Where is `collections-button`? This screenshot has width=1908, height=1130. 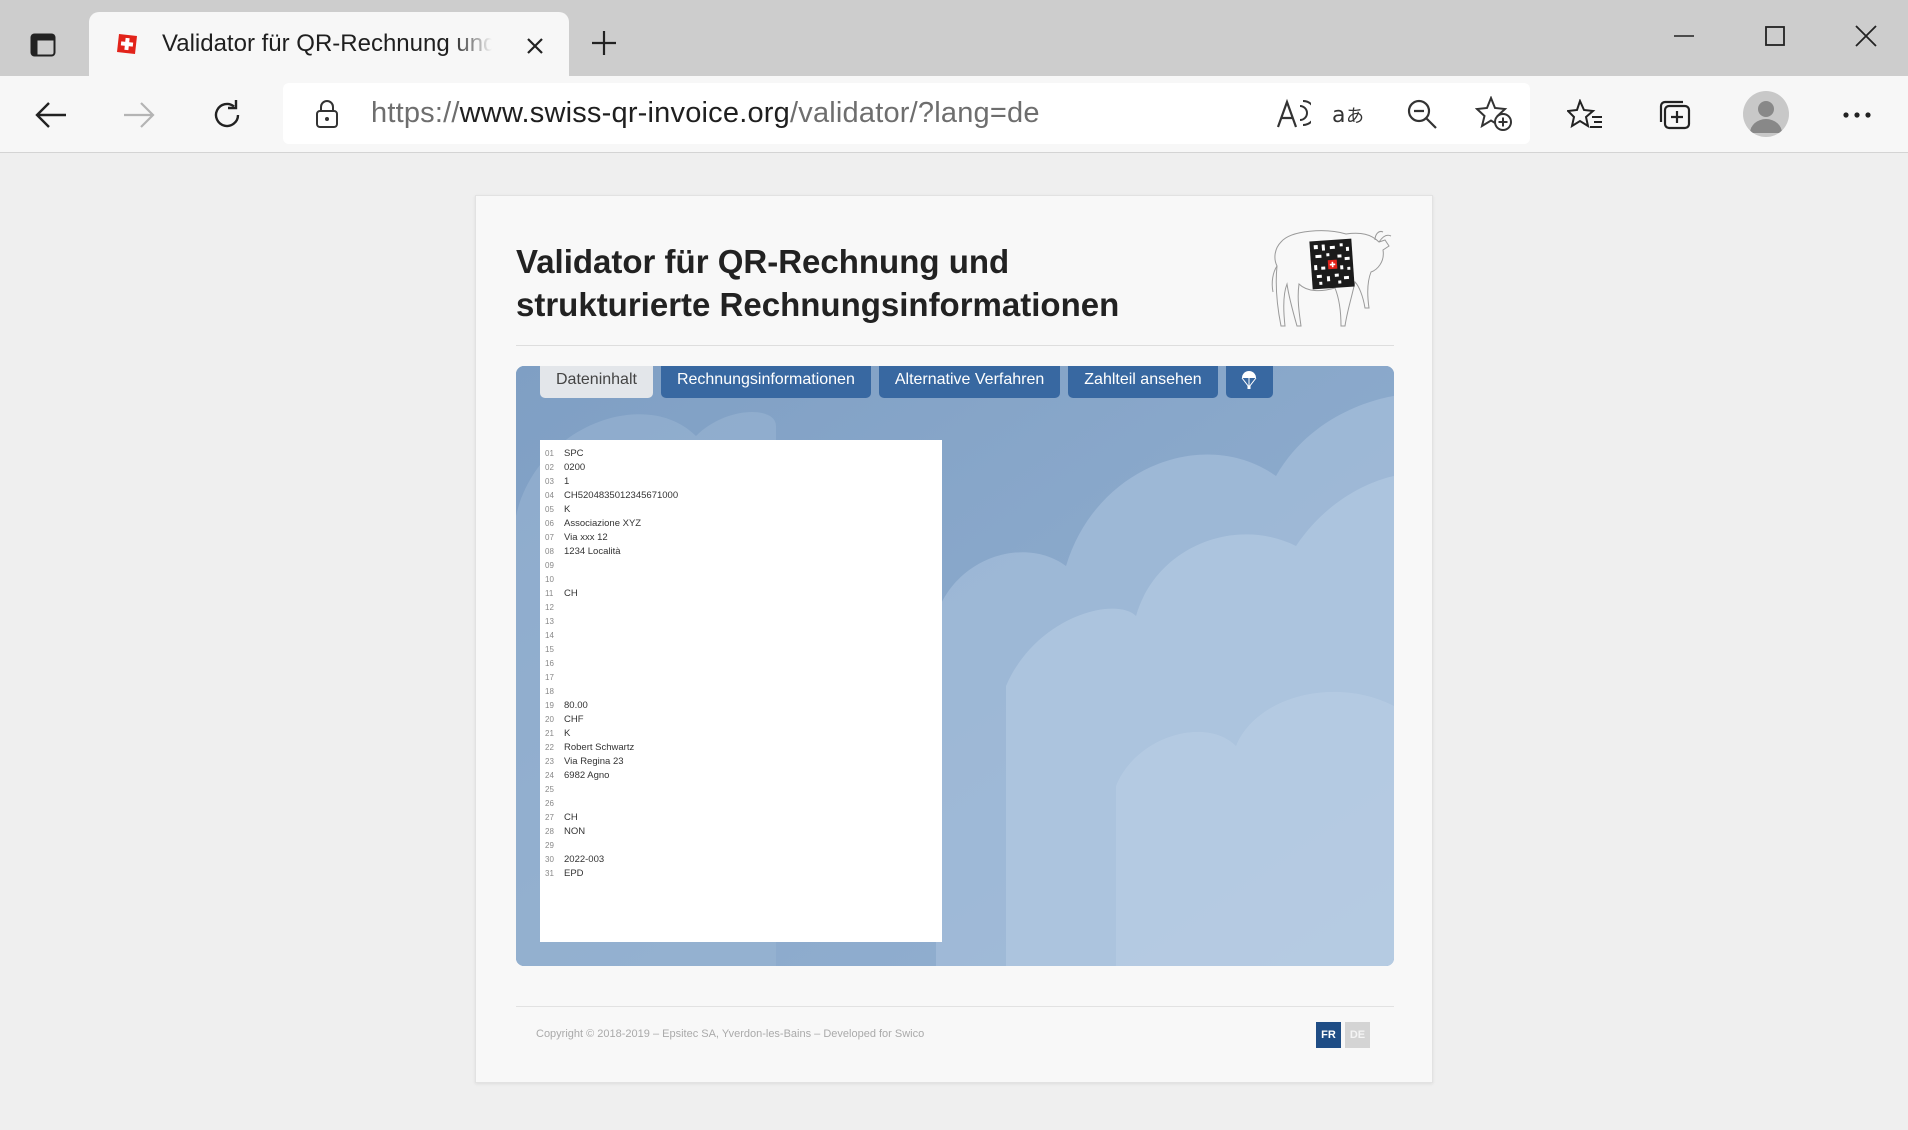 collections-button is located at coordinates (1675, 115).